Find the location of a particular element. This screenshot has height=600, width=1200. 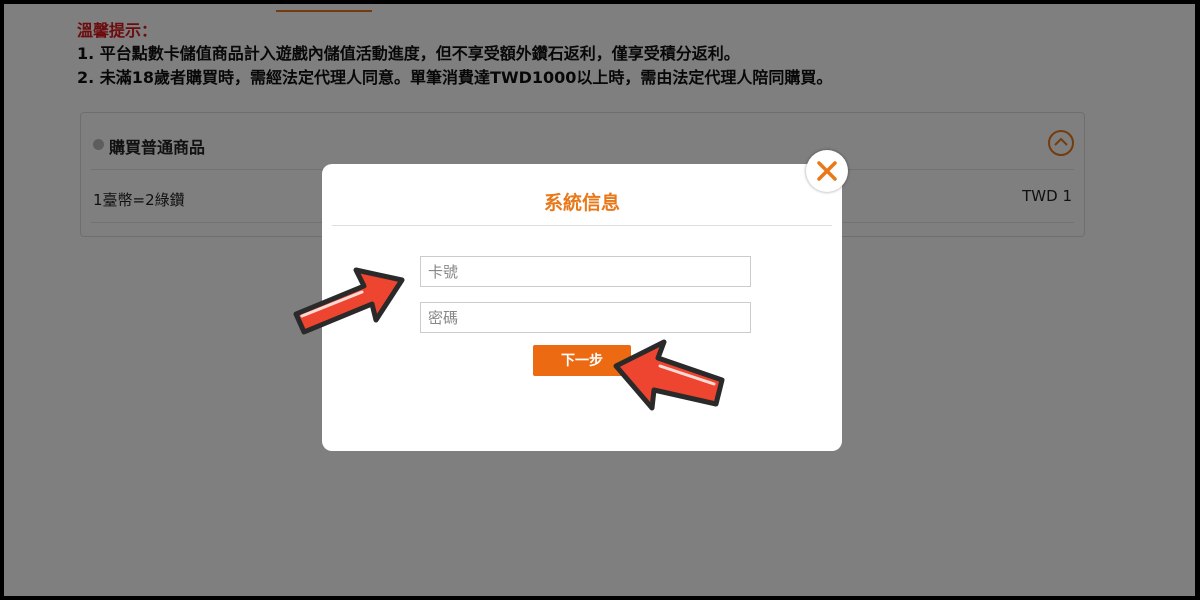

password-input is located at coordinates (585, 317).